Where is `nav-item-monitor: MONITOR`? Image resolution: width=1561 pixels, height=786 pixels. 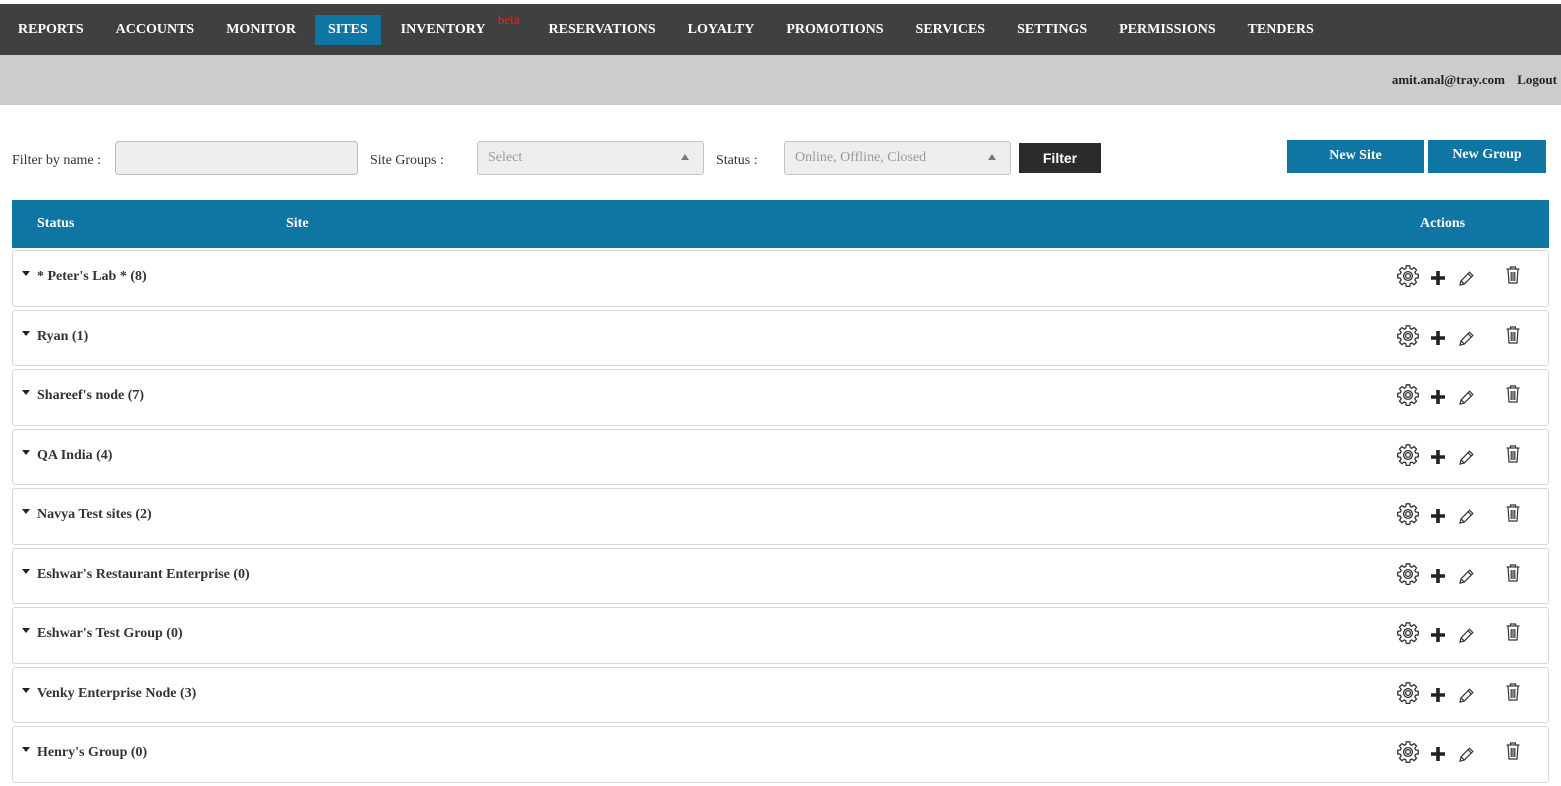
nav-item-monitor: MONITOR is located at coordinates (261, 30).